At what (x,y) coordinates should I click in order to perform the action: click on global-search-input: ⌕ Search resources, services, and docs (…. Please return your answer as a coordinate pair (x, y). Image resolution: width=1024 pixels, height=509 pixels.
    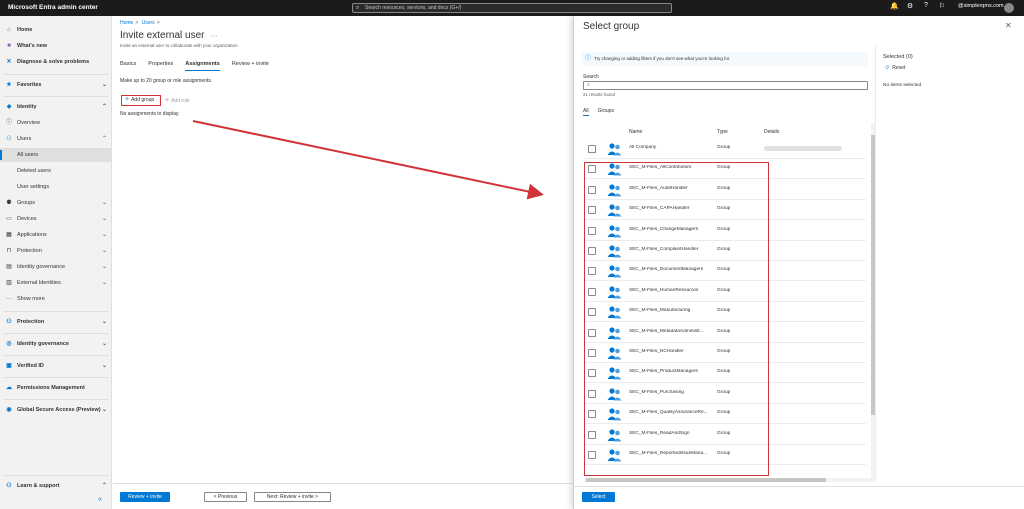
    Looking at the image, I should click on (512, 8).